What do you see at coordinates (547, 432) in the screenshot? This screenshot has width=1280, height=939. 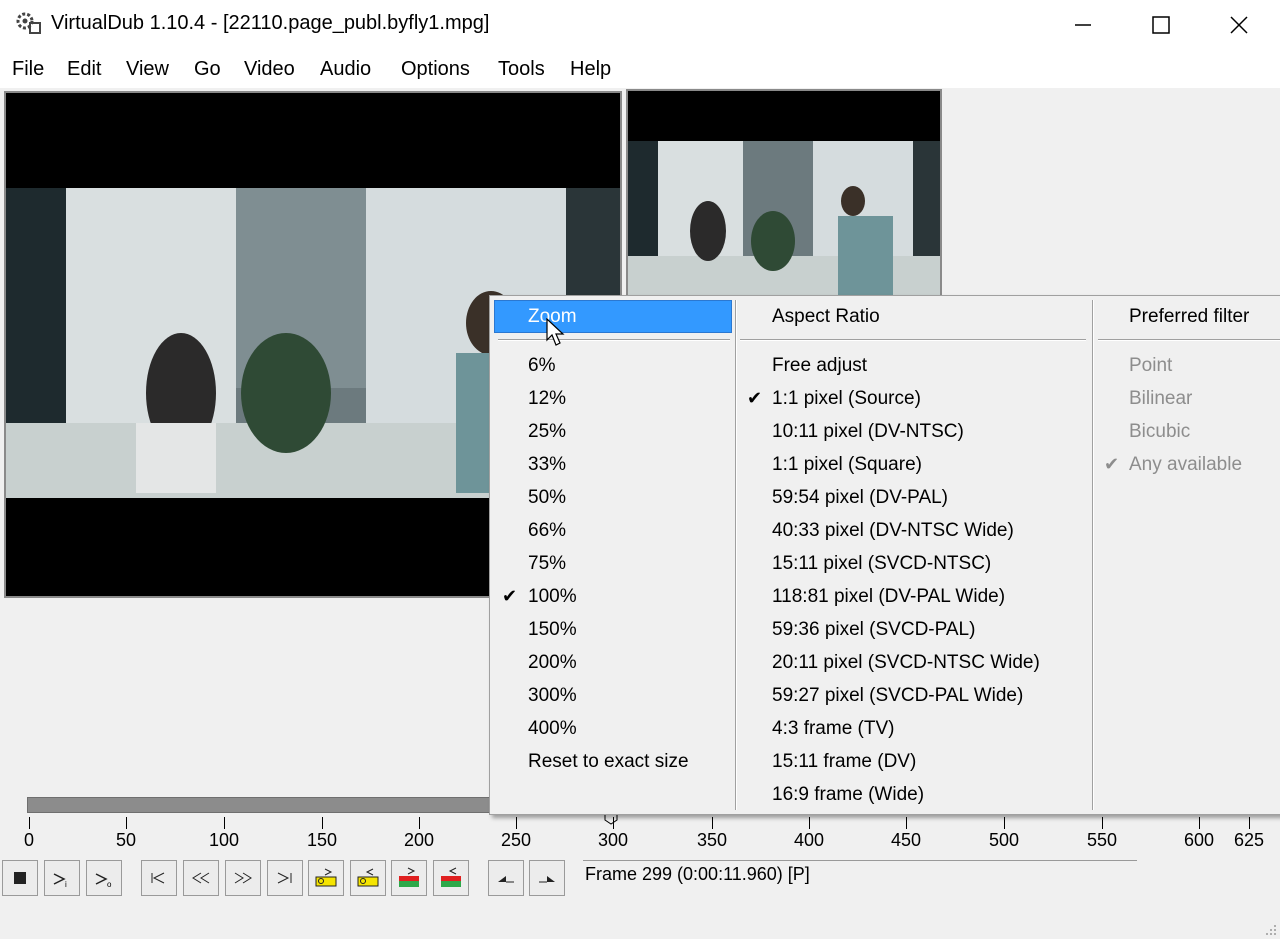 I see `zoom-option-25: 25%` at bounding box center [547, 432].